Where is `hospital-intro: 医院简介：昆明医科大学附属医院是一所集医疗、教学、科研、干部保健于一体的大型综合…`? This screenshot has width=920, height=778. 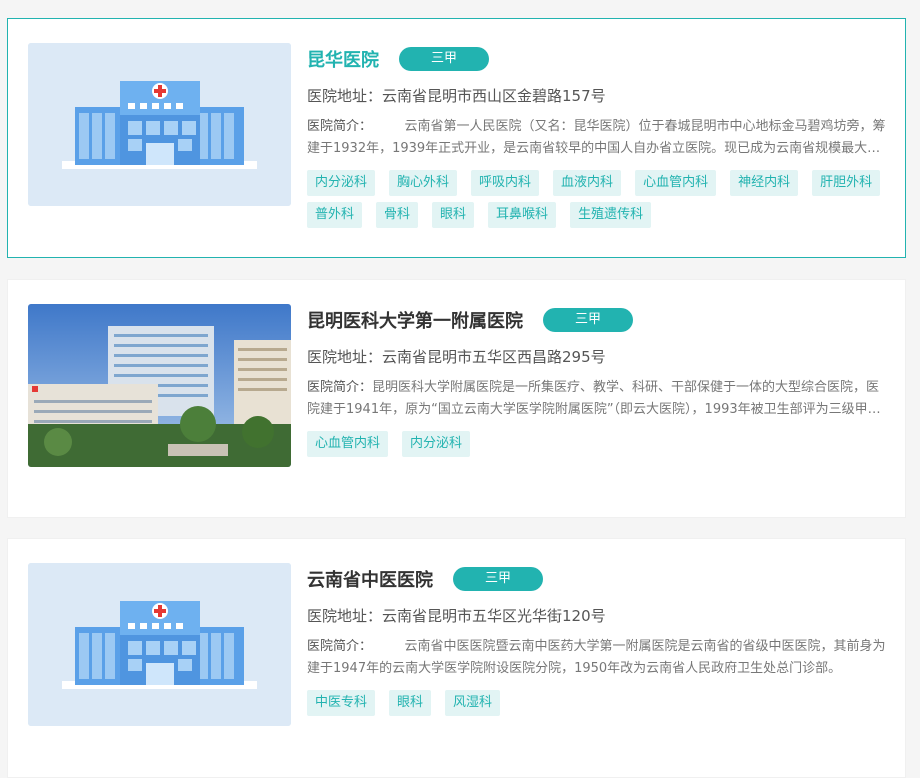
hospital-intro: 医院简介：昆明医科大学附属医院是一所集医疗、教学、科研、干部保健于一体的大型综合… is located at coordinates (597, 399).